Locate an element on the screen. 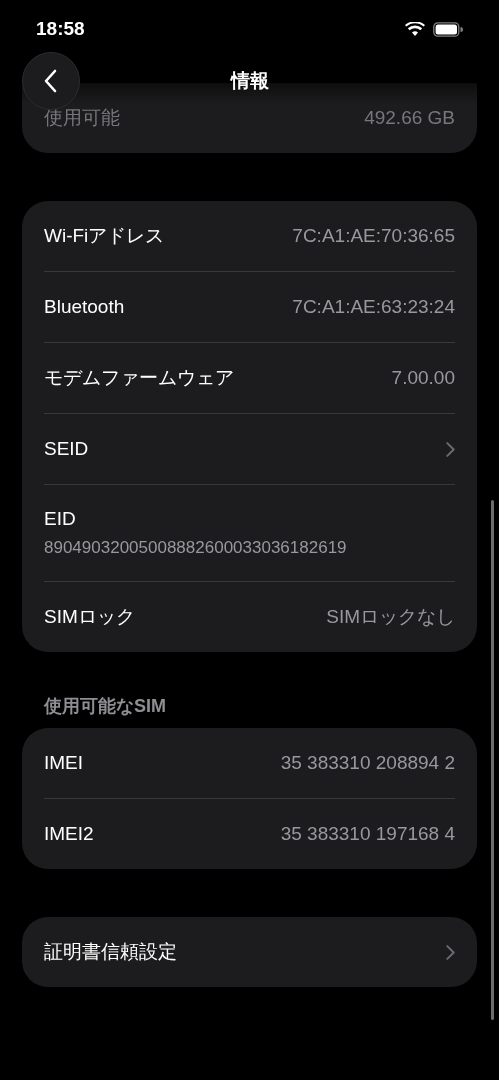 The height and width of the screenshot is (1080, 499). row-value: 35 383310 197168 4 is located at coordinates (367, 834).